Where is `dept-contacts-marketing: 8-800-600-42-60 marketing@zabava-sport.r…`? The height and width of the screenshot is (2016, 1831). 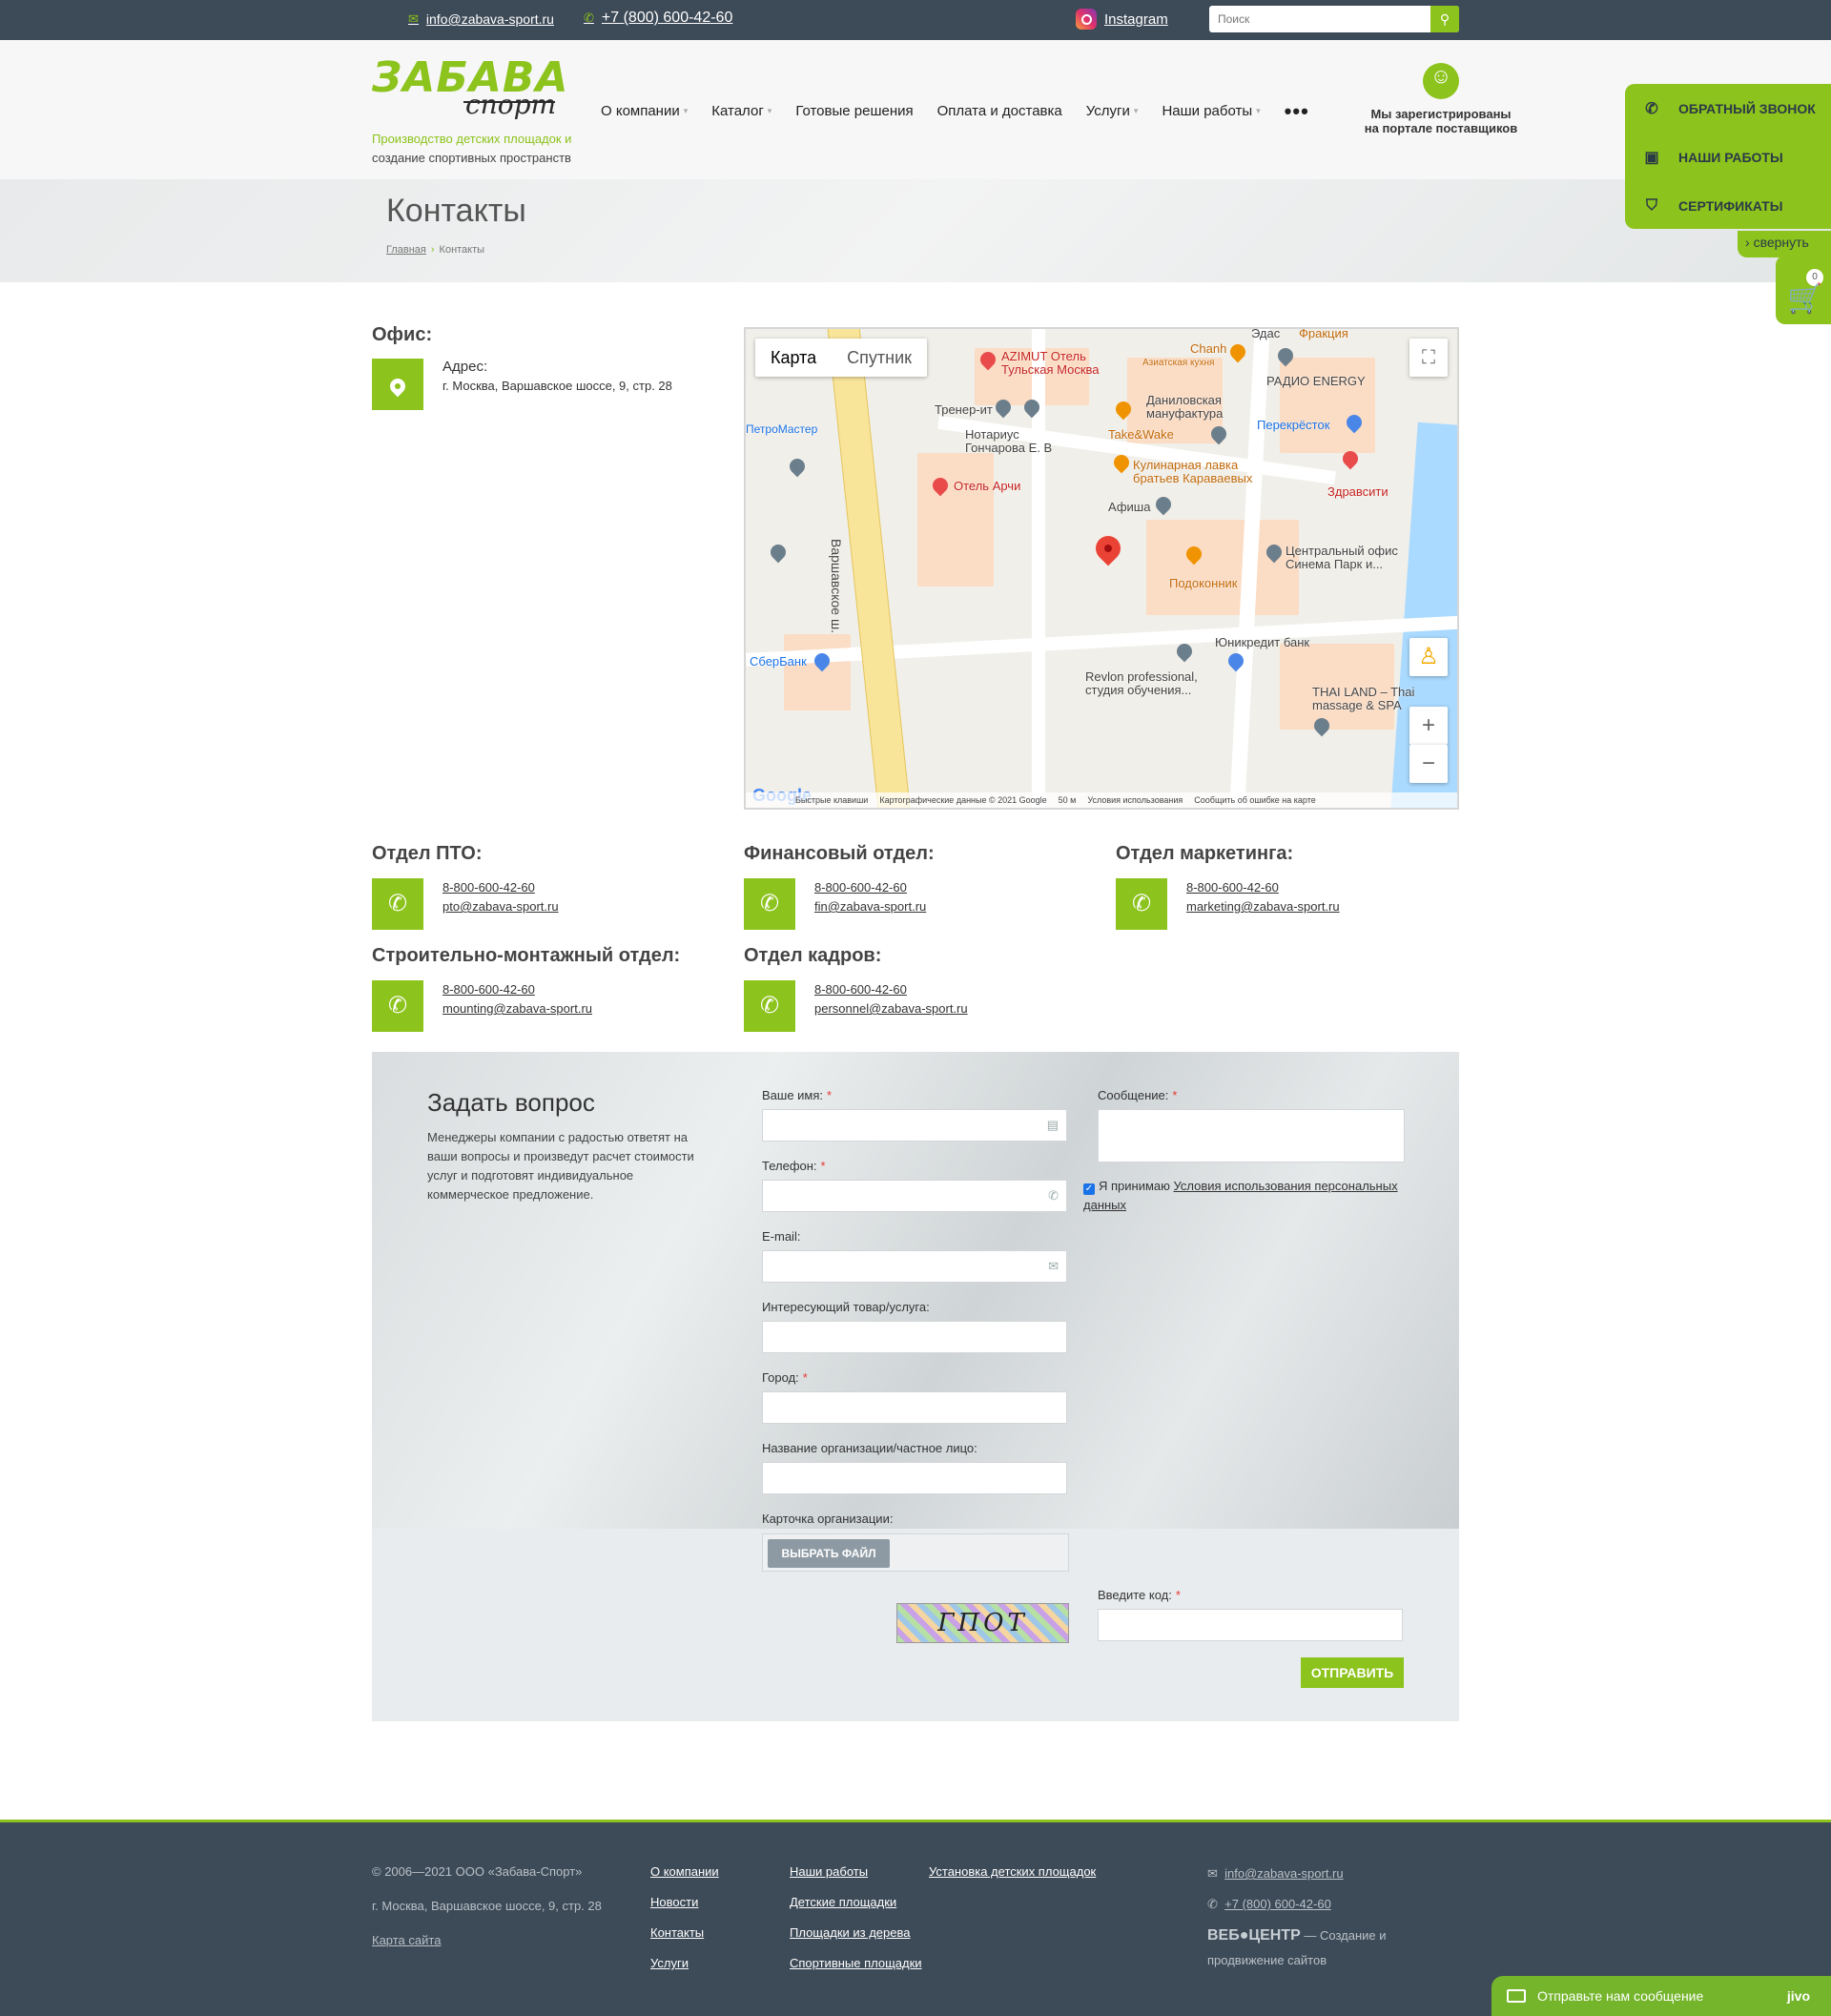 dept-contacts-marketing: 8-800-600-42-60 marketing@zabava-sport.r… is located at coordinates (1263, 897).